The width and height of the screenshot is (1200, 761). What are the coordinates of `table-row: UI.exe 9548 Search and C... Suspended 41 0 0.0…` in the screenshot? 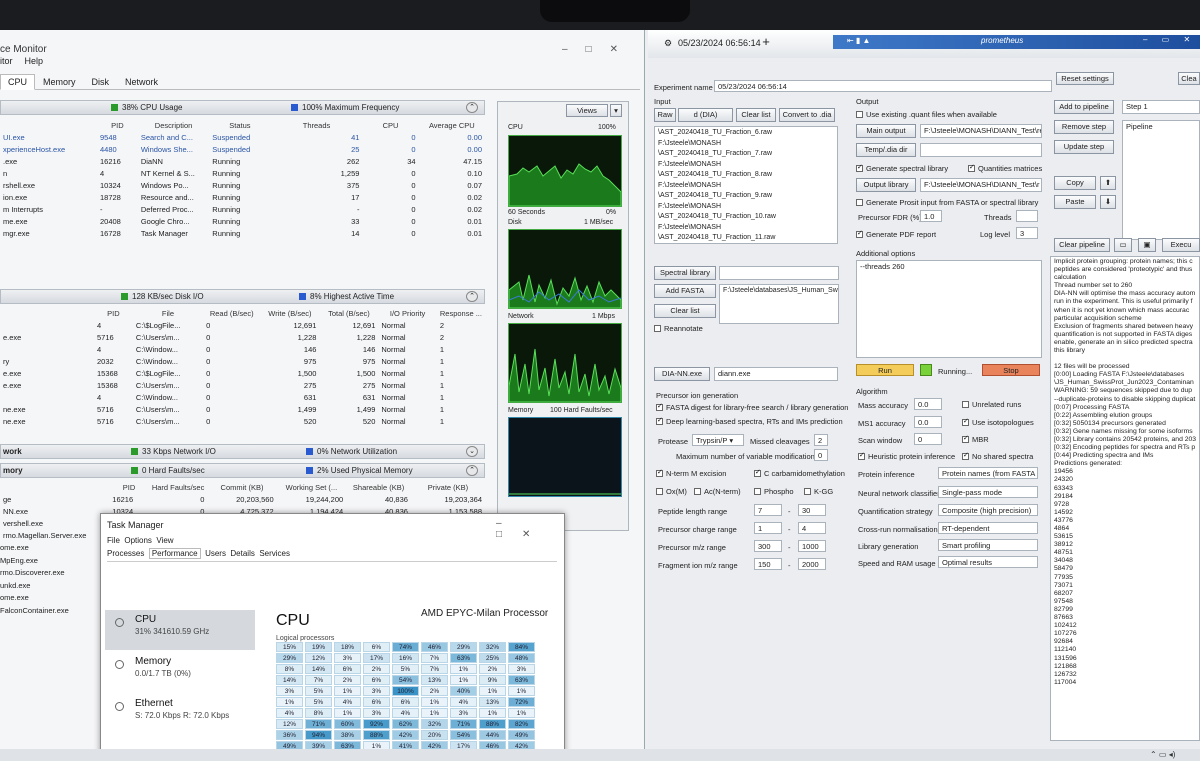 It's located at (242, 137).